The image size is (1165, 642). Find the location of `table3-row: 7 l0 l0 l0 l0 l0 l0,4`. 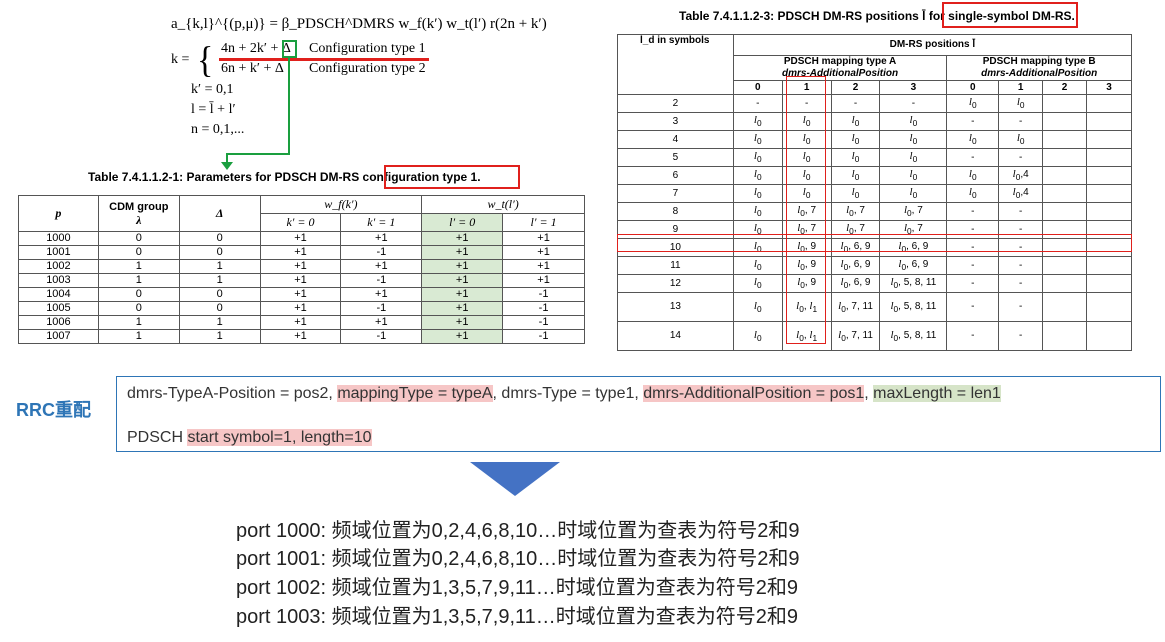

table3-row: 7 l0 l0 l0 l0 l0 l0,4 is located at coordinates (874, 193).